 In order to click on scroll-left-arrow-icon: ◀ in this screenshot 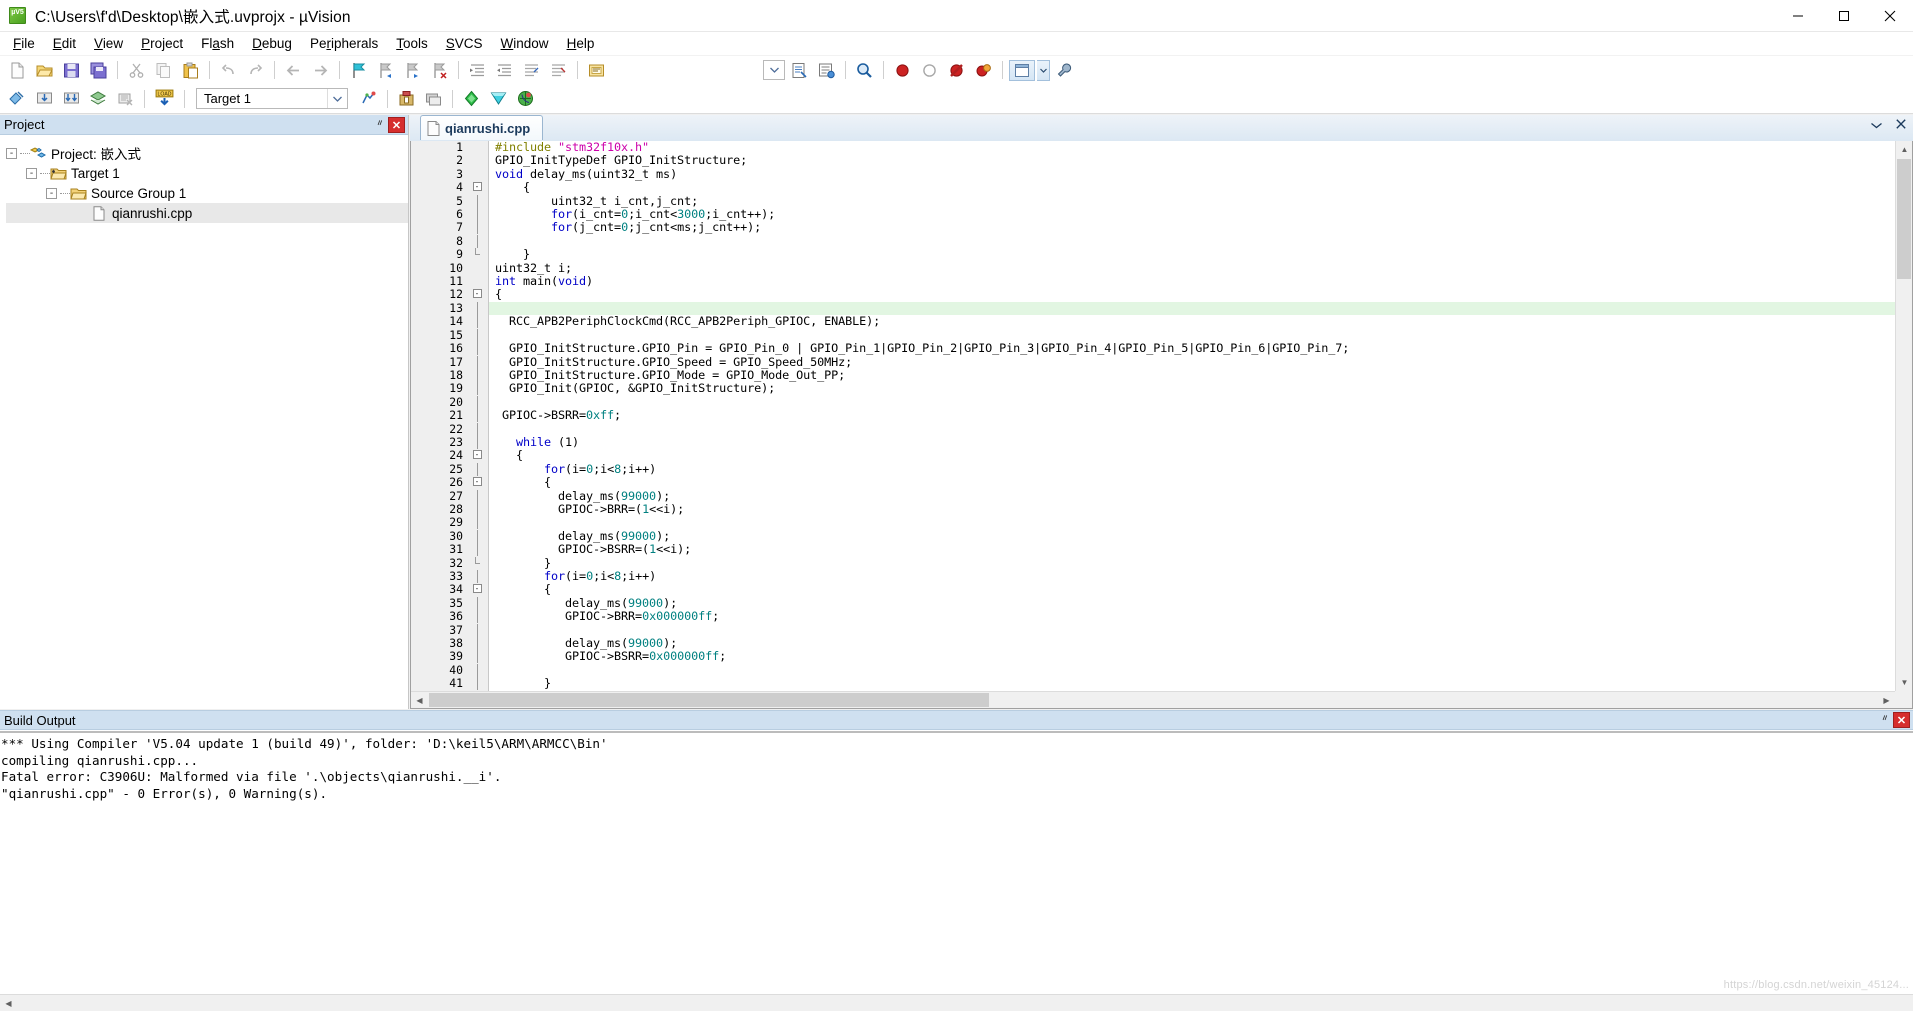, I will do `click(419, 700)`.